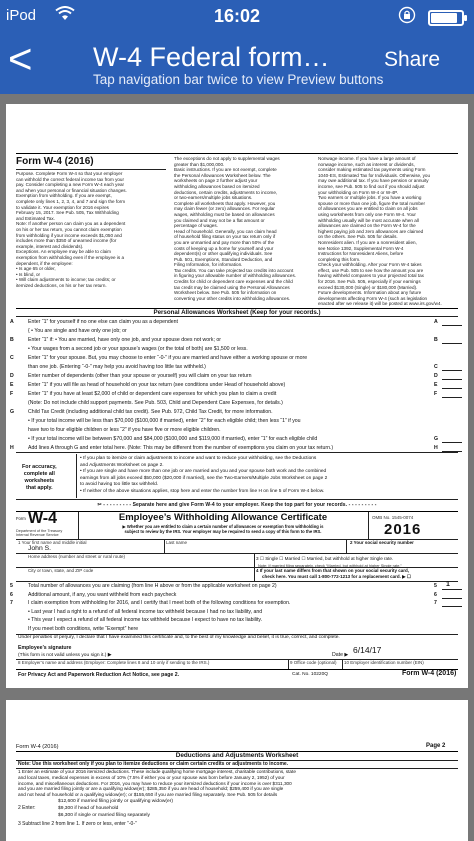 The image size is (474, 841). Describe the element at coordinates (429, 673) in the screenshot. I see `form-footer: Form W-4 (2016)` at that location.